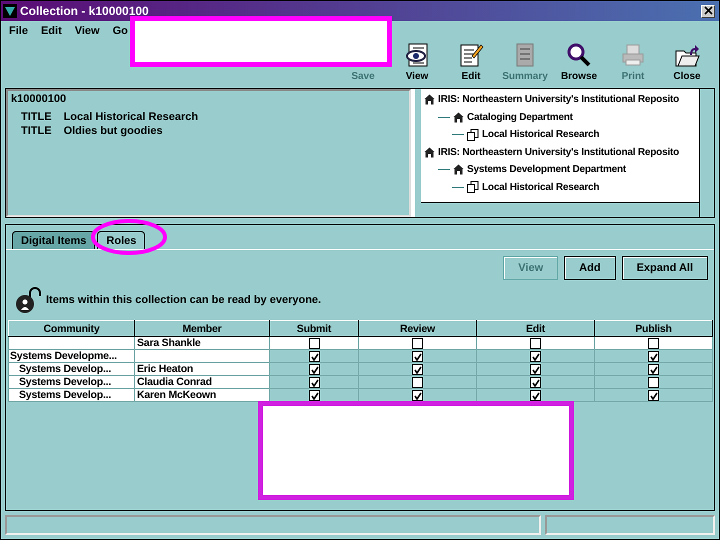 The image size is (720, 540). I want to click on action-button: Expand All, so click(665, 268).